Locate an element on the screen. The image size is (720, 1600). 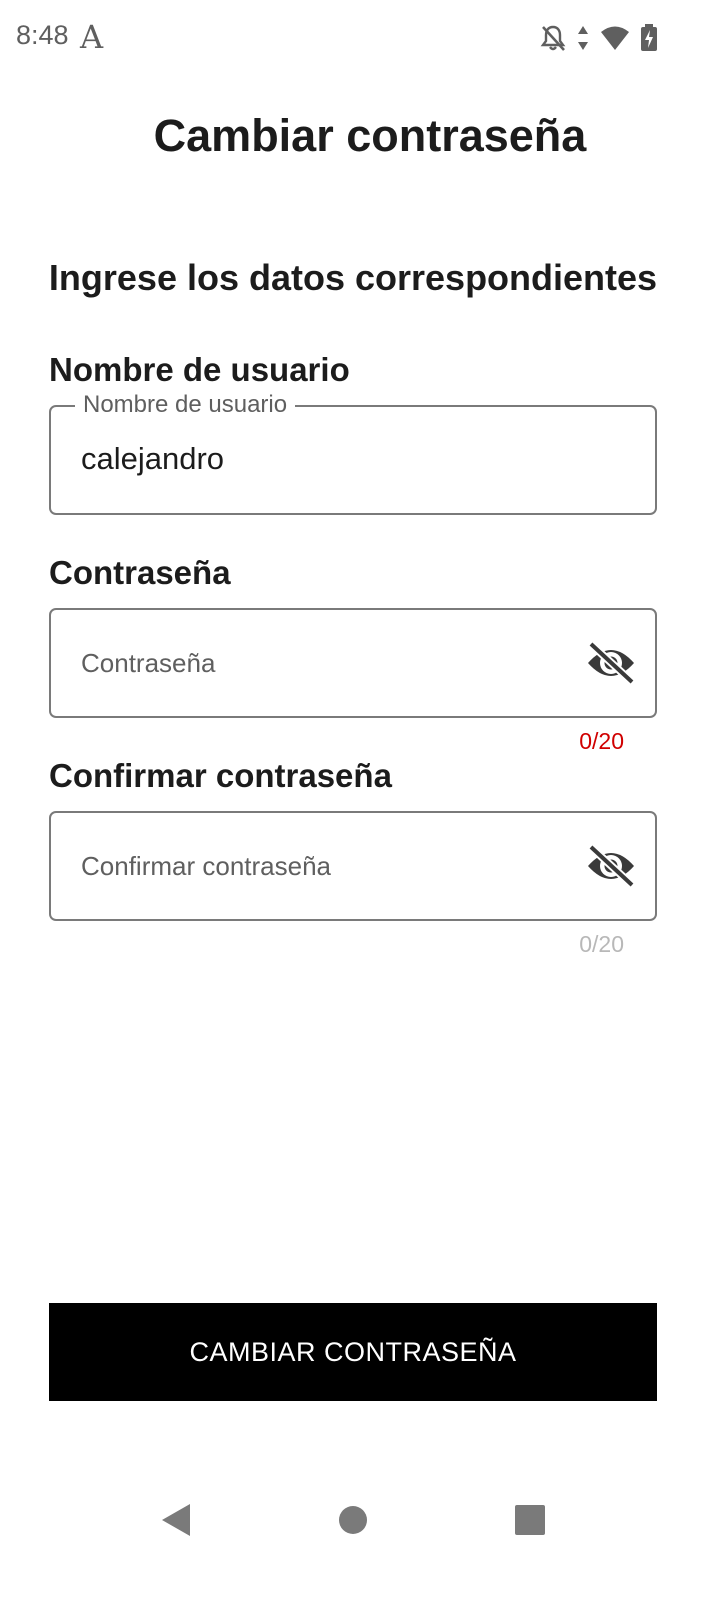
password-visibility-toggle is located at coordinates (611, 663).